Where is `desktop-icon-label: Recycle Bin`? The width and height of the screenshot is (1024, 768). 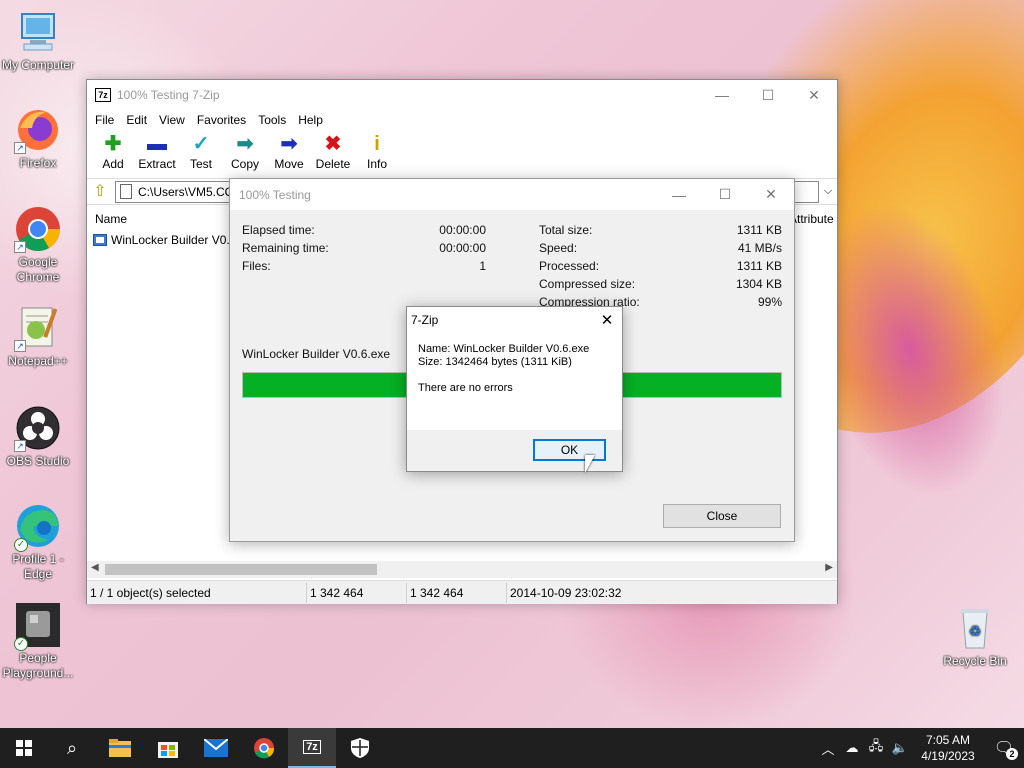 desktop-icon-label: Recycle Bin is located at coordinates (975, 661).